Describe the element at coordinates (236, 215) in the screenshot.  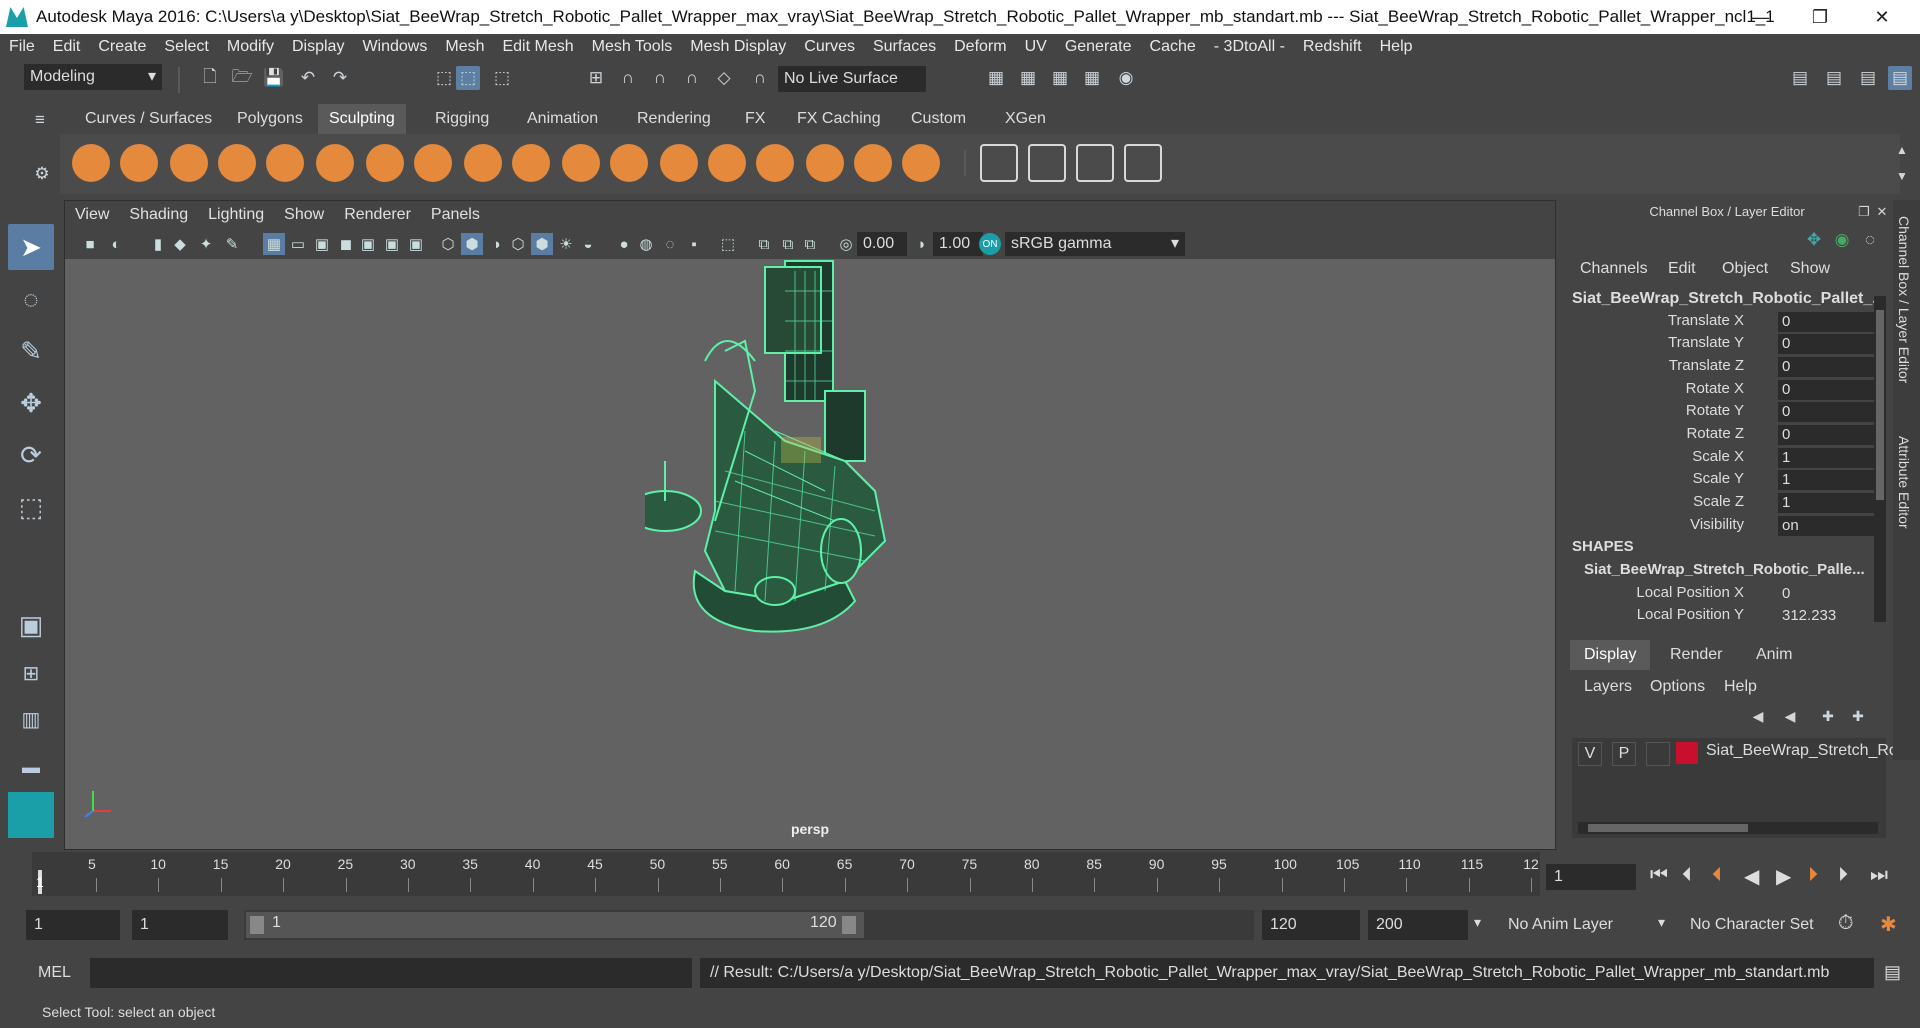
I see `viewport-menu-lighting: Lighting` at that location.